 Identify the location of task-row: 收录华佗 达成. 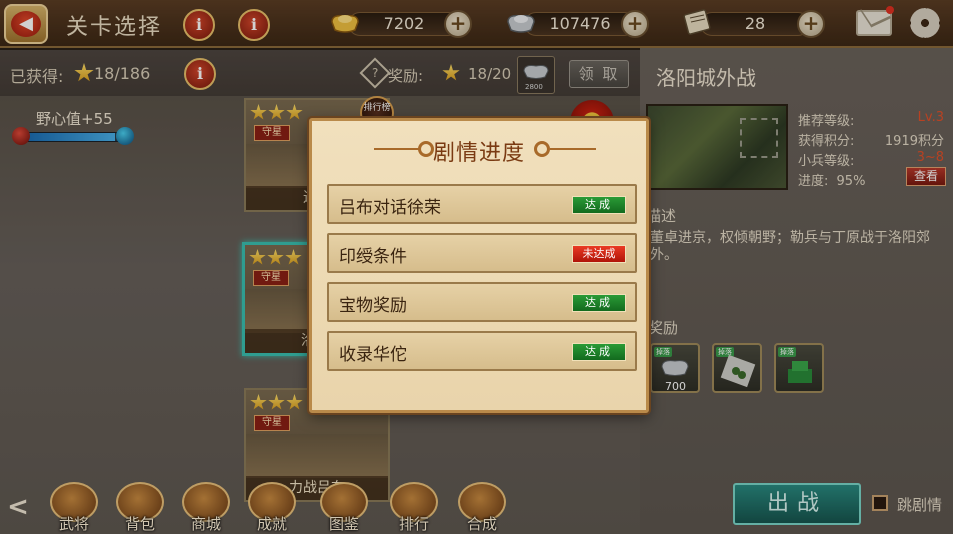
(482, 351).